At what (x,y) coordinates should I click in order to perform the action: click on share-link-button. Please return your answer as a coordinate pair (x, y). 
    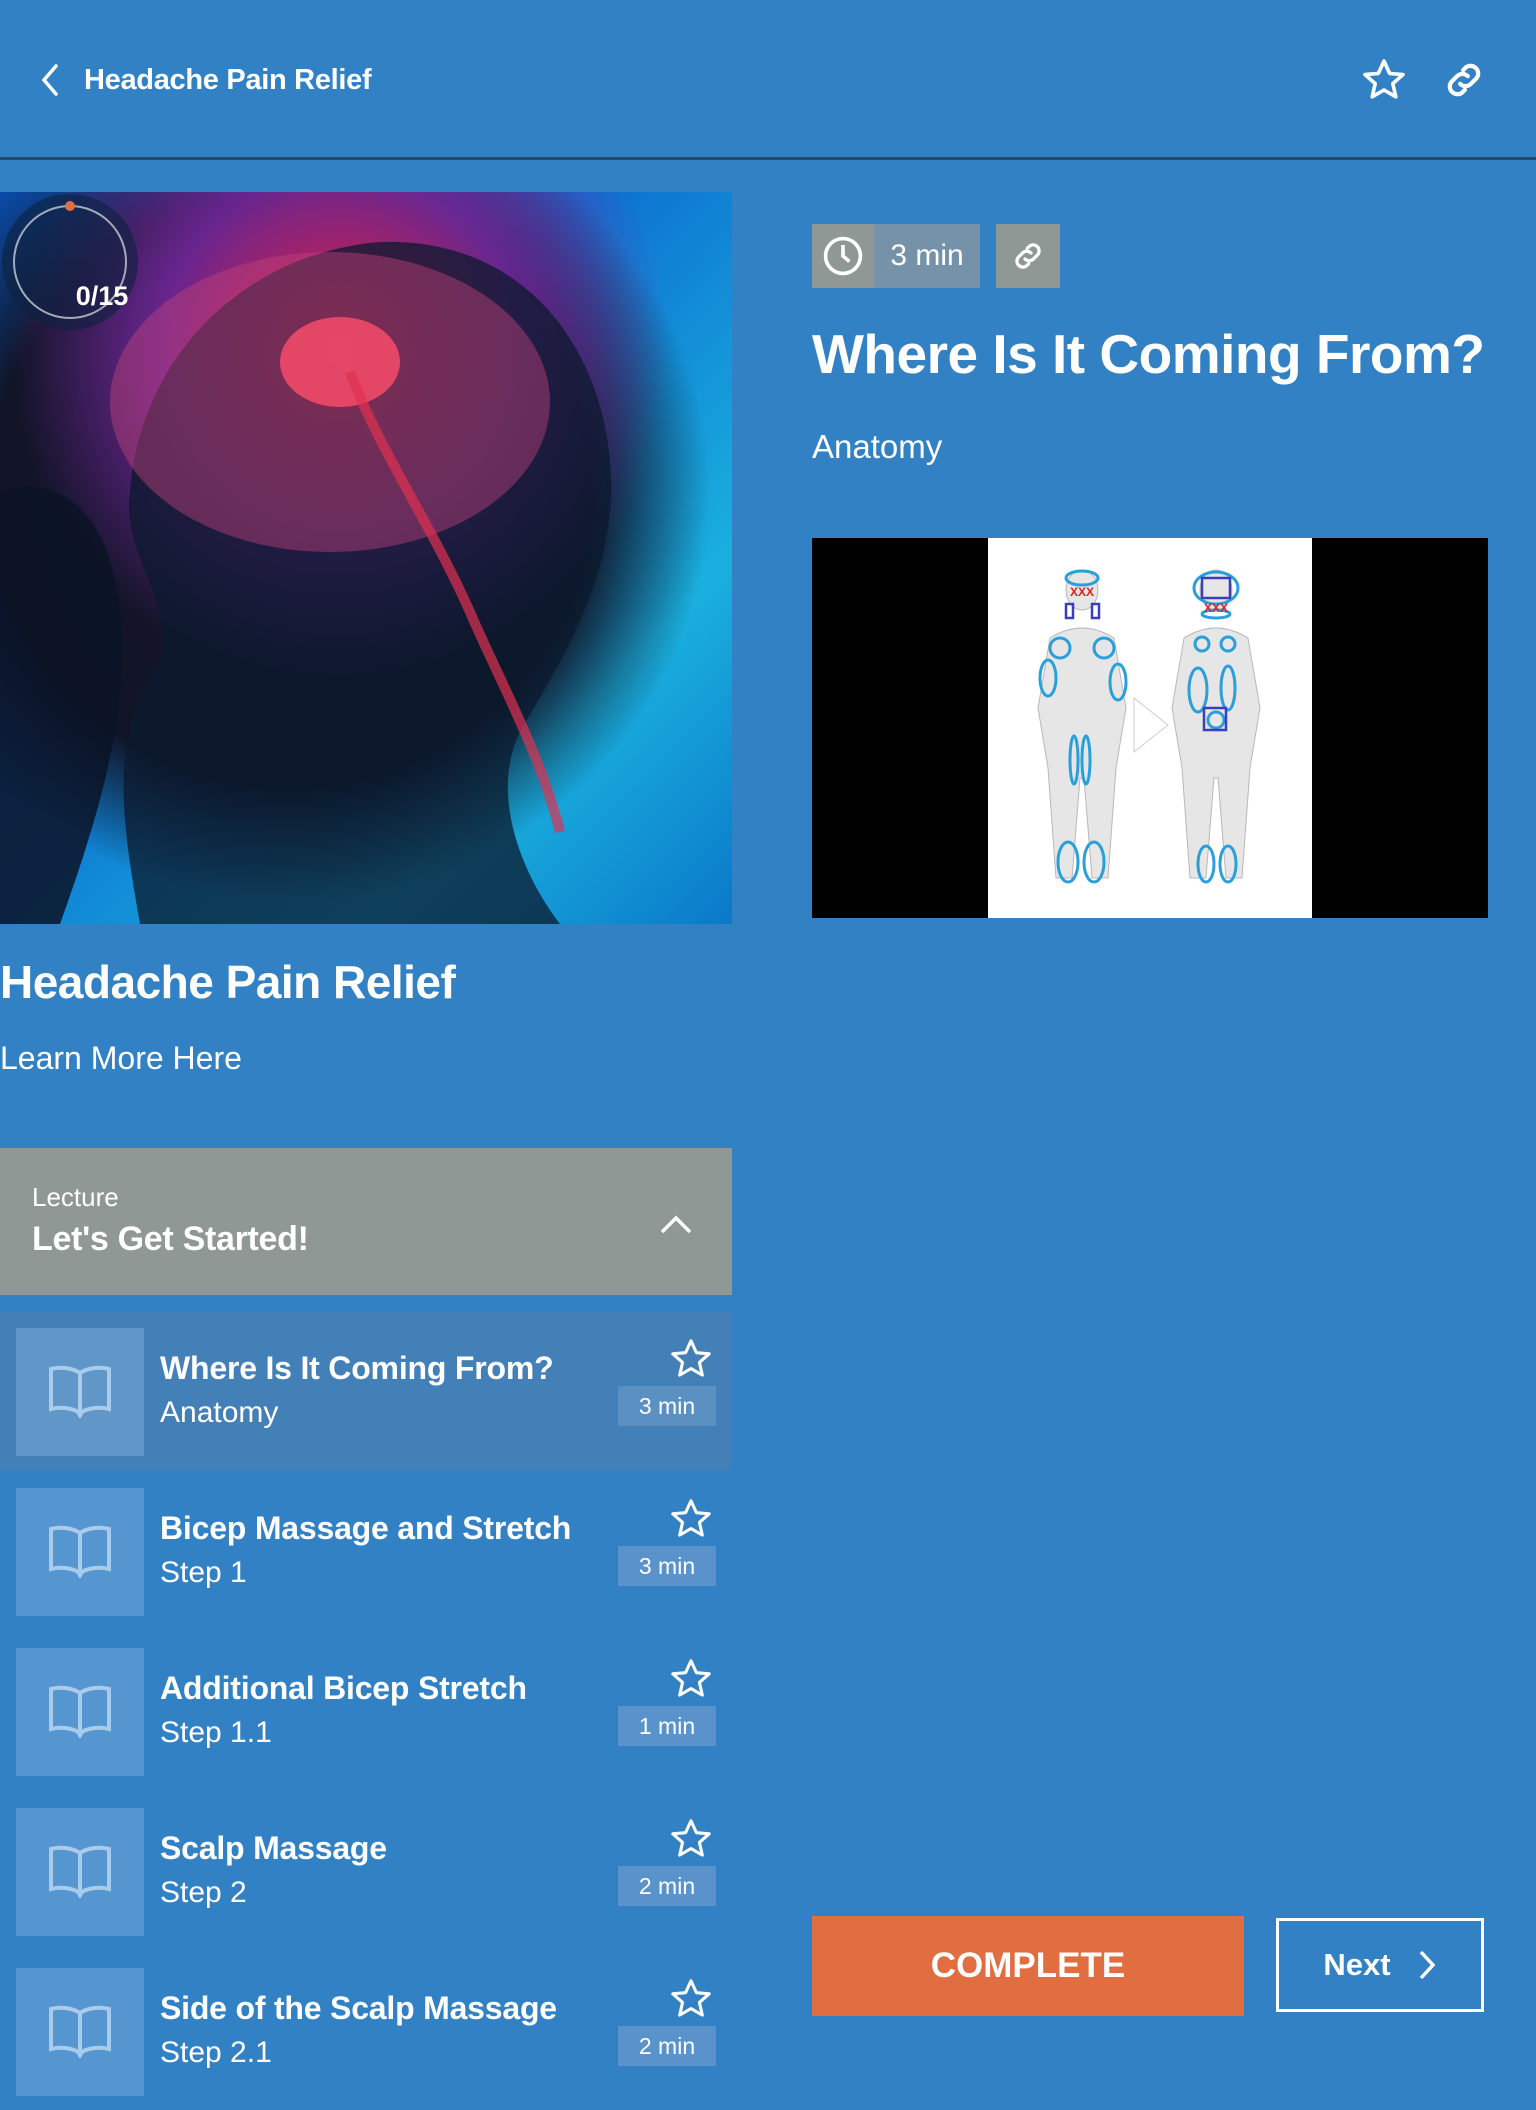
    Looking at the image, I should click on (1464, 80).